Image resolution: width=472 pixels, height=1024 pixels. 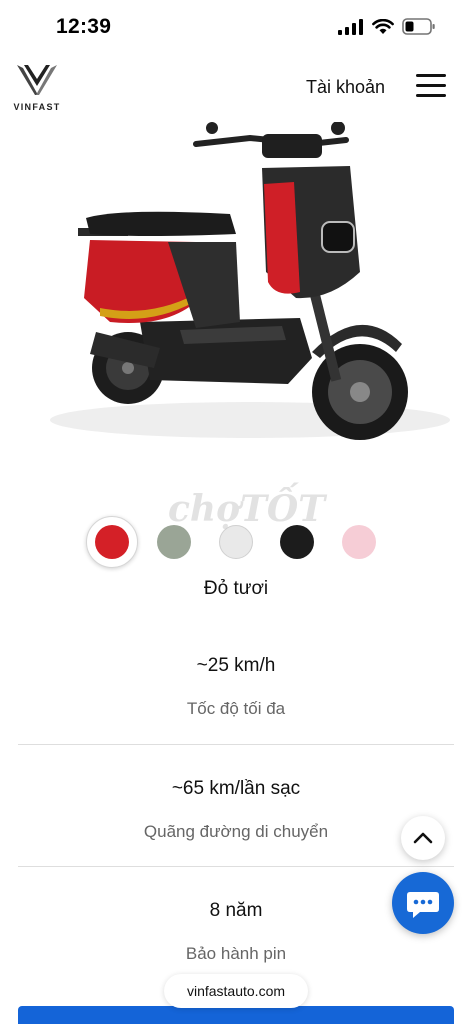 I want to click on cellular-signal-icon, so click(x=350, y=26).